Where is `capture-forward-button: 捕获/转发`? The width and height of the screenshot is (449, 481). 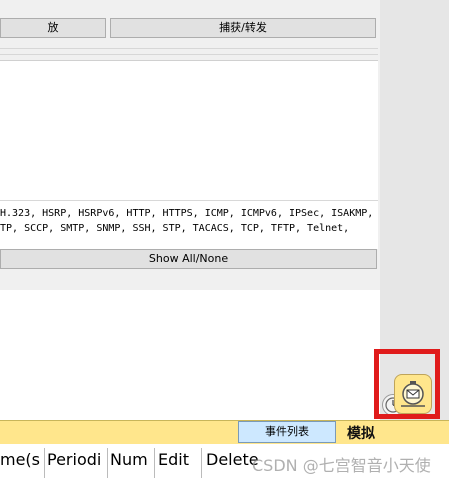
capture-forward-button: 捕获/转发 is located at coordinates (243, 28).